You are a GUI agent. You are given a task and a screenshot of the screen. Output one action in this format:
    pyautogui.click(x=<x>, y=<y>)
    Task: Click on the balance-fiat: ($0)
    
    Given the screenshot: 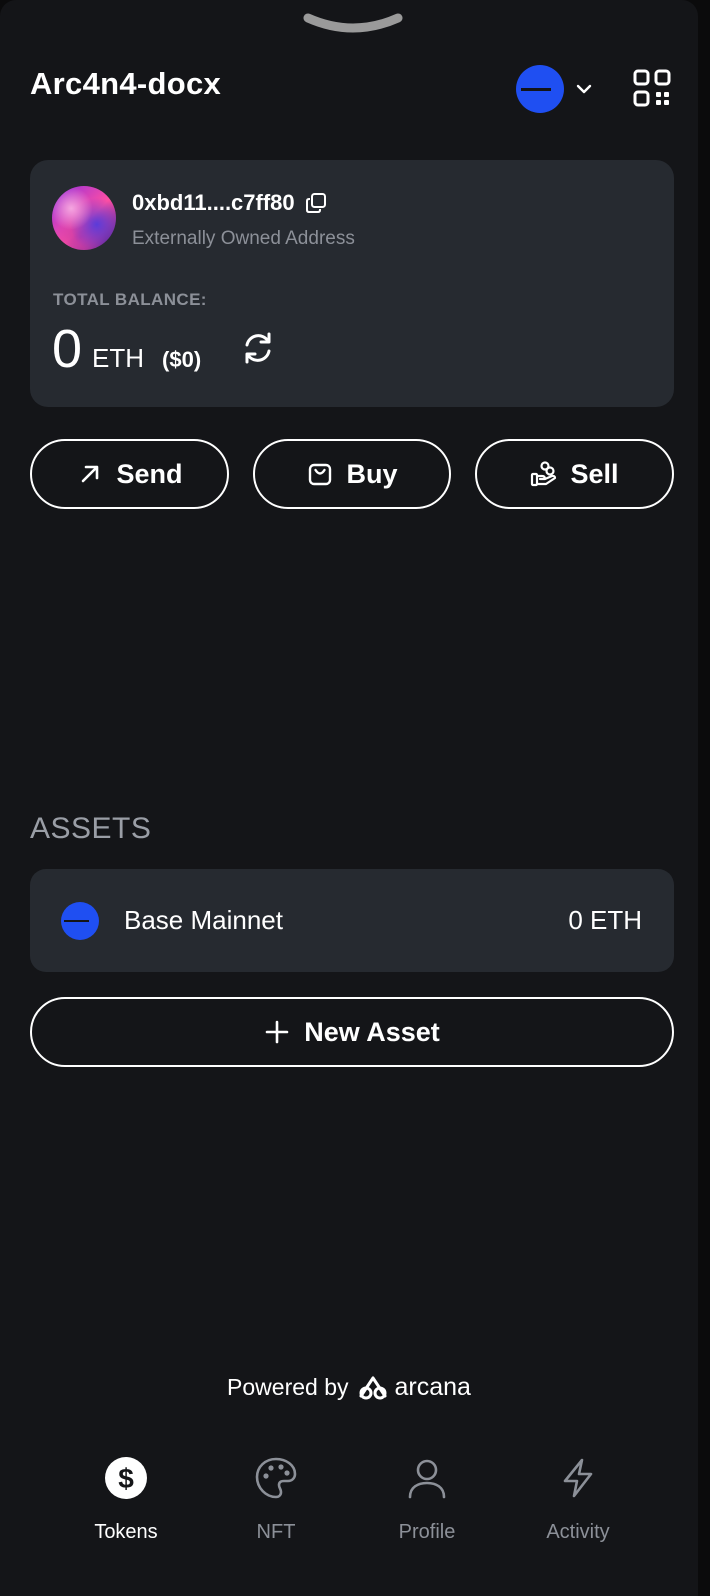 What is the action you would take?
    pyautogui.click(x=182, y=359)
    